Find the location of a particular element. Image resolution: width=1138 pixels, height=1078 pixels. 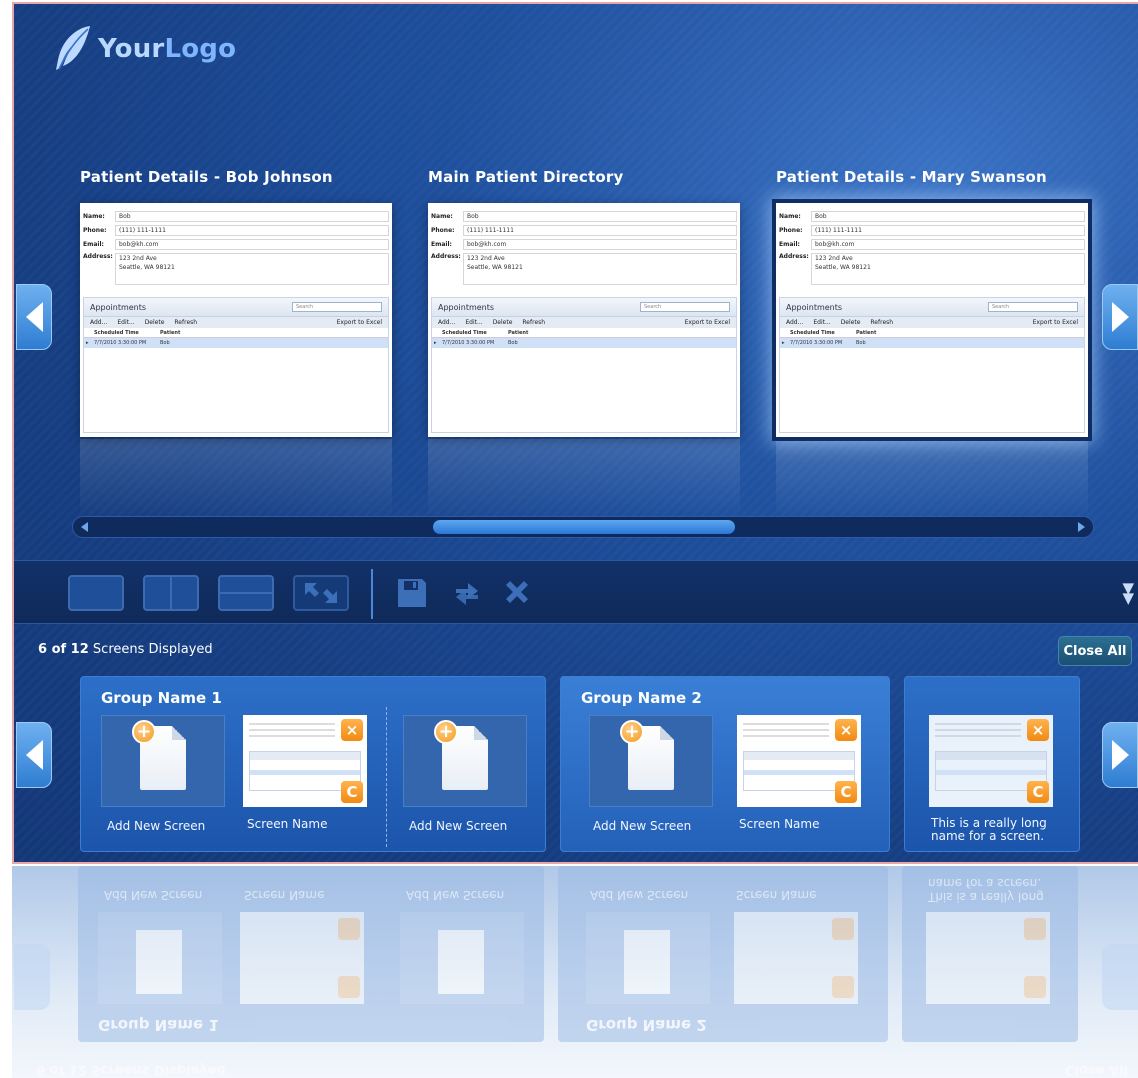

logo-text-prefix: Your is located at coordinates (131, 49).